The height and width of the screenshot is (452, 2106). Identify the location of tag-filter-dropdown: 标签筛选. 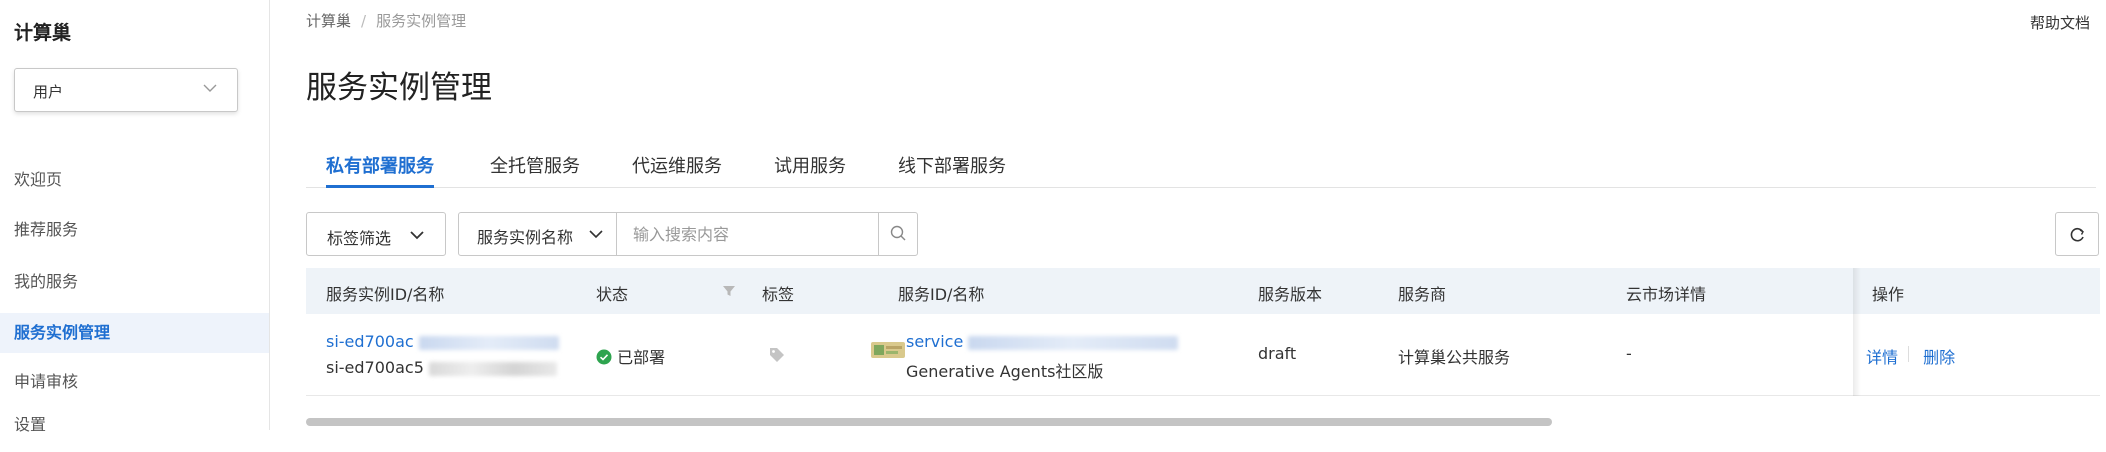
(376, 234).